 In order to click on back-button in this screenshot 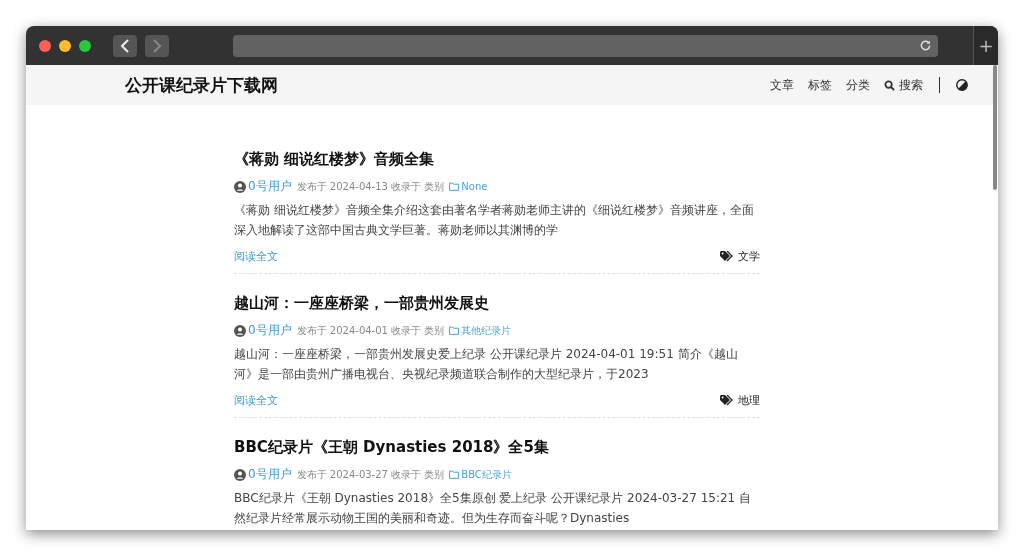, I will do `click(125, 45)`.